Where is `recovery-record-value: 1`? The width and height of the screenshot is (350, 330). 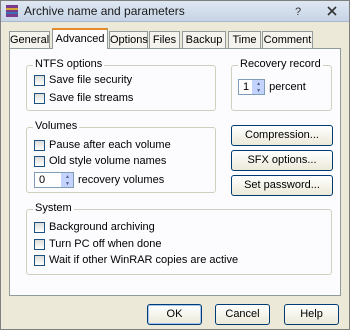 recovery-record-value: 1 is located at coordinates (245, 87).